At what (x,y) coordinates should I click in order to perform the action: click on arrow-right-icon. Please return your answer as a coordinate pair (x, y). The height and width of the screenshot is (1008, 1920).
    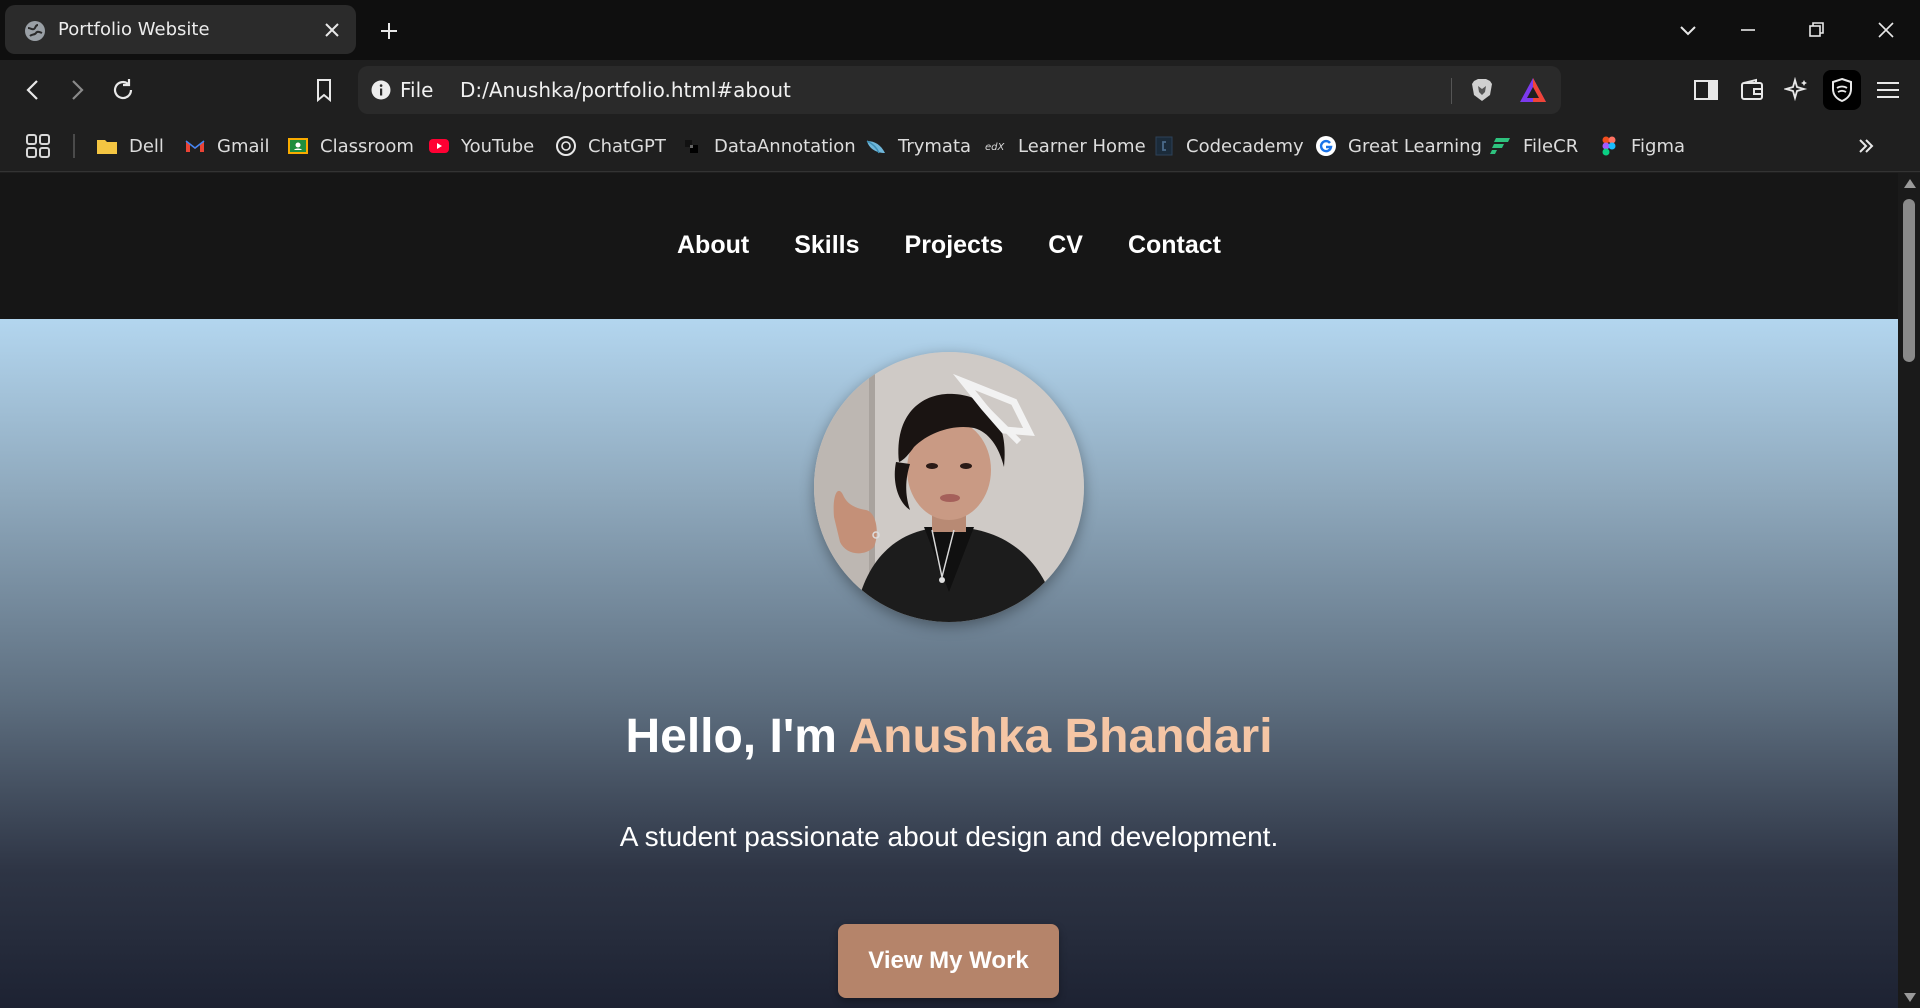
    Looking at the image, I should click on (78, 90).